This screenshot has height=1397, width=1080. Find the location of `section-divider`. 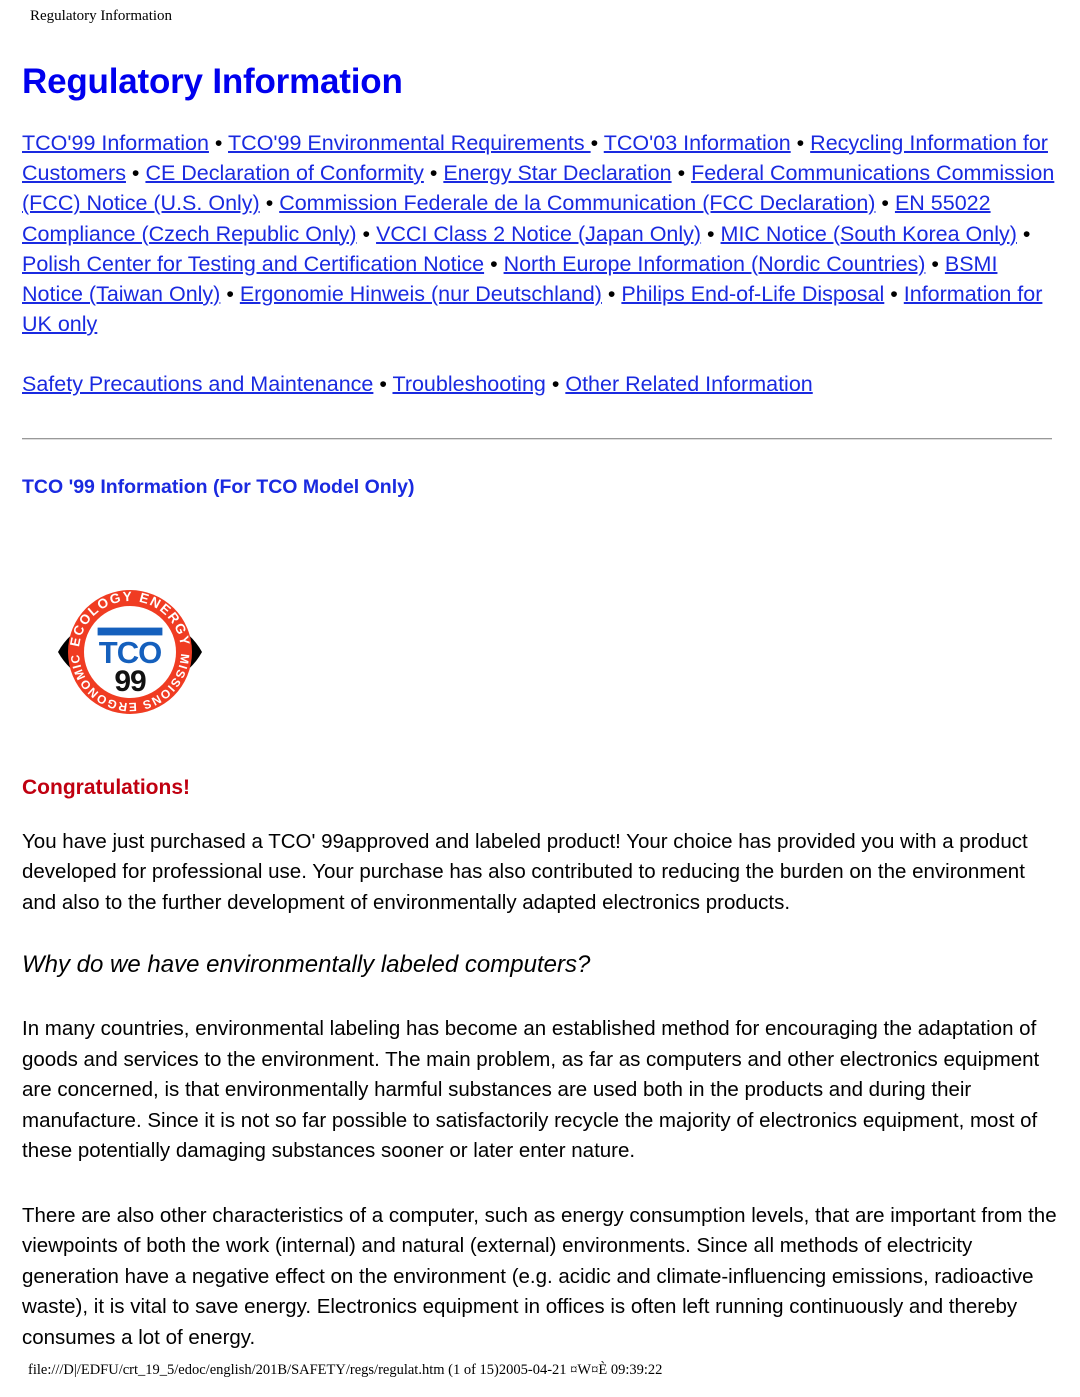

section-divider is located at coordinates (537, 438).